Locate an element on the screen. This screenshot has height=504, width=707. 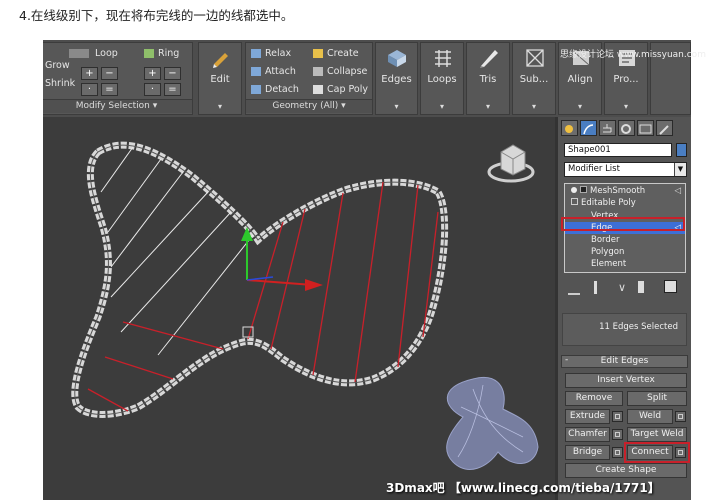
attach-button: Attach is located at coordinates (280, 71).